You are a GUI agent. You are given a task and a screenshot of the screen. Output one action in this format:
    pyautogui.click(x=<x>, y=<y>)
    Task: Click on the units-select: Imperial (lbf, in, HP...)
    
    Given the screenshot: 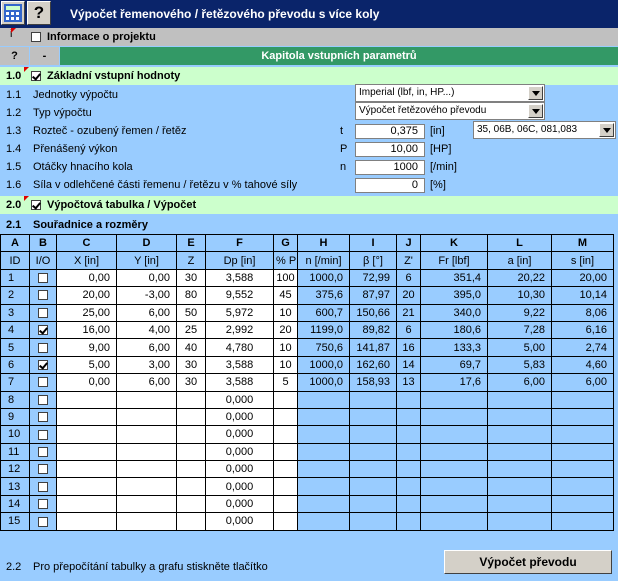 What is the action you would take?
    pyautogui.click(x=450, y=93)
    